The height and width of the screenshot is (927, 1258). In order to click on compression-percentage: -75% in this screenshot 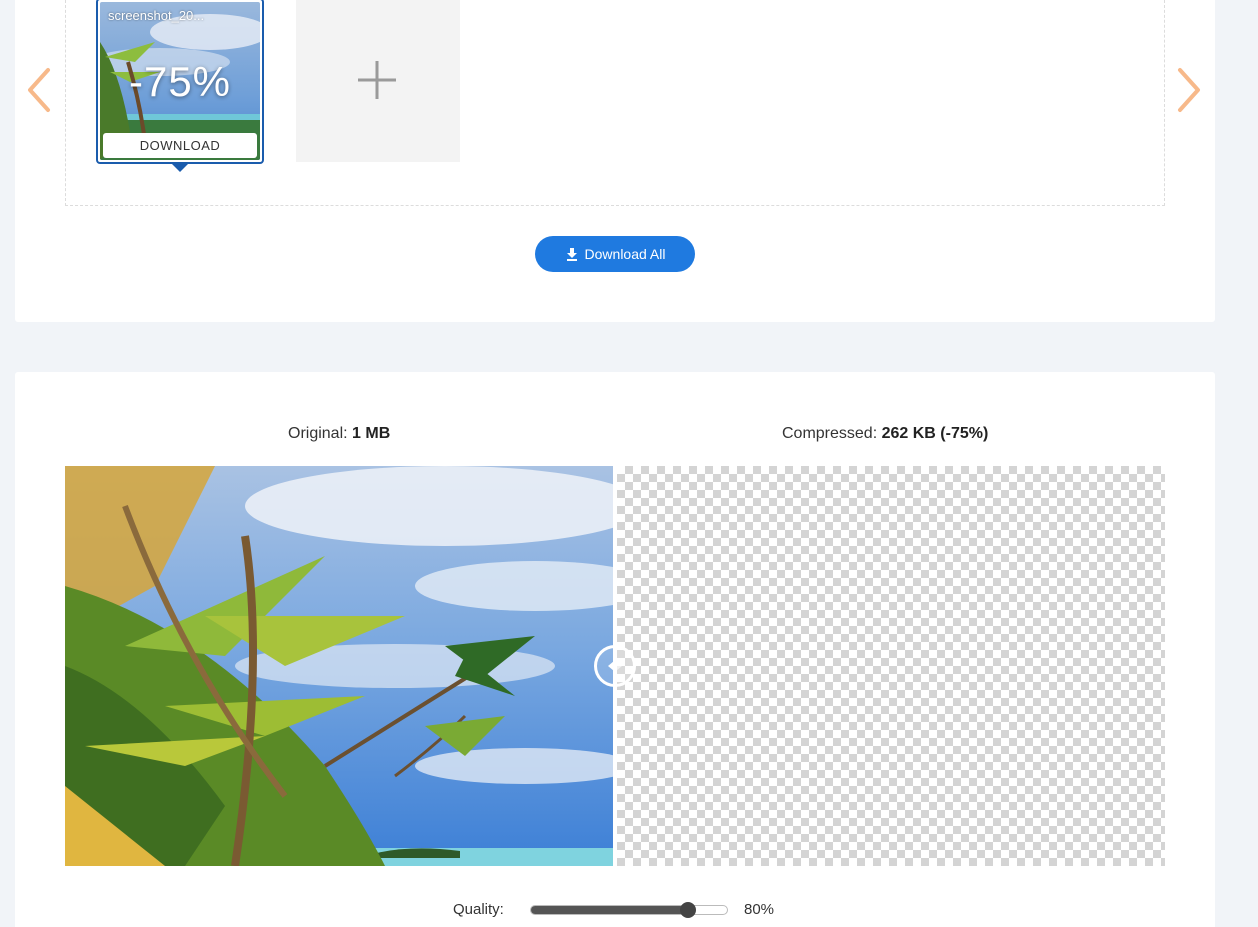, I will do `click(180, 81)`.